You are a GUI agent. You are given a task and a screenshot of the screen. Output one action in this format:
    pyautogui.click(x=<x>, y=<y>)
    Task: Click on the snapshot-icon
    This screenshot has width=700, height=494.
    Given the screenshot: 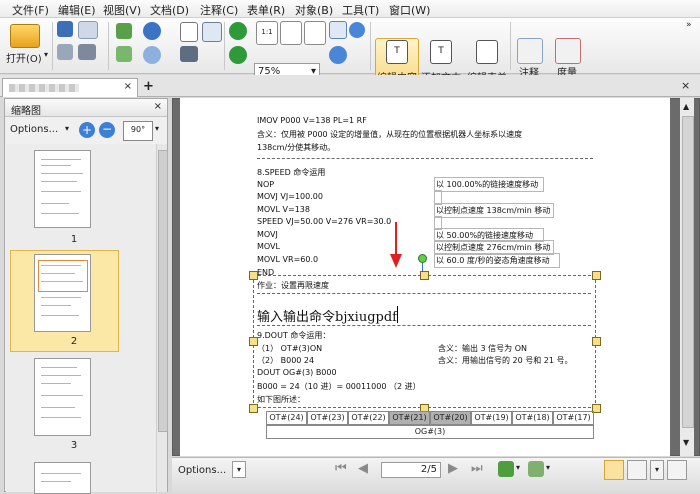 What is the action you would take?
    pyautogui.click(x=189, y=54)
    